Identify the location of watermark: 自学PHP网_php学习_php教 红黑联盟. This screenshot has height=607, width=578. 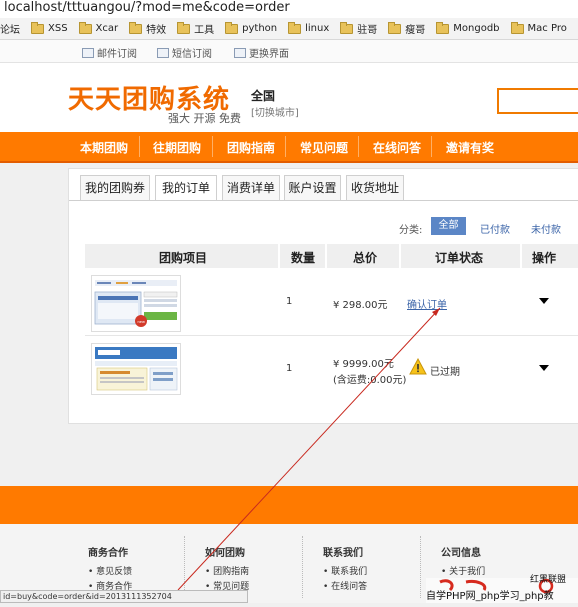
(502, 589).